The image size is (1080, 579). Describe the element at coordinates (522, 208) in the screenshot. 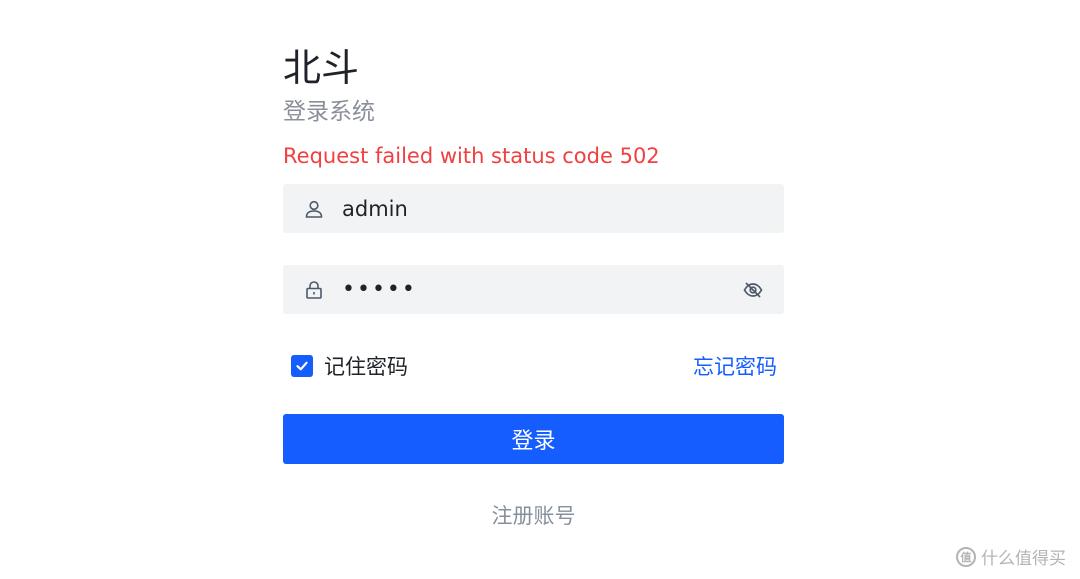

I see `username-input` at that location.